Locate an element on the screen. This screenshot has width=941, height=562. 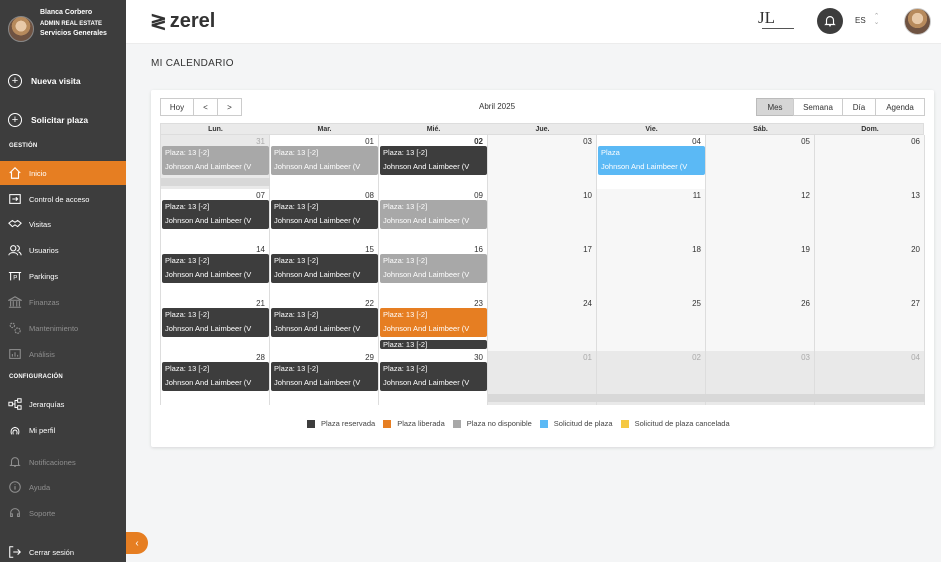
calendar-day-cell: 06 is located at coordinates (870, 162).